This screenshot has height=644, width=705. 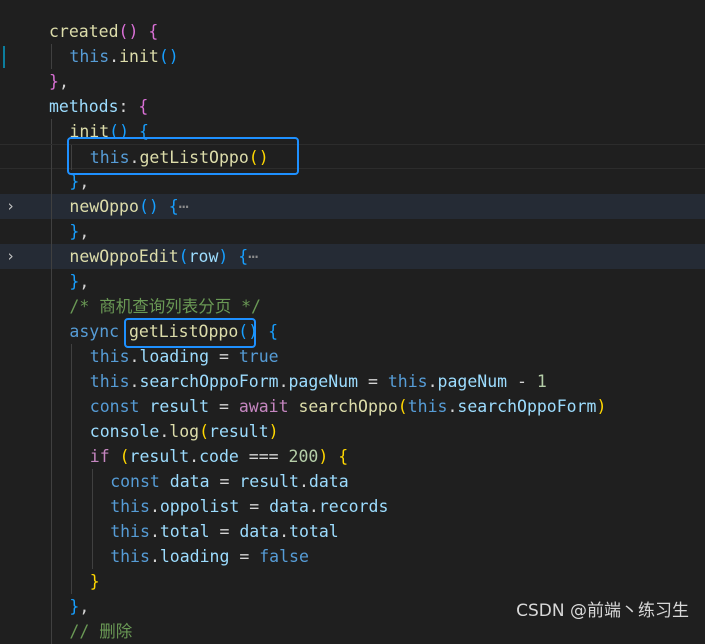 What do you see at coordinates (352, 431) in the screenshot?
I see `code-line: console.log(result)` at bounding box center [352, 431].